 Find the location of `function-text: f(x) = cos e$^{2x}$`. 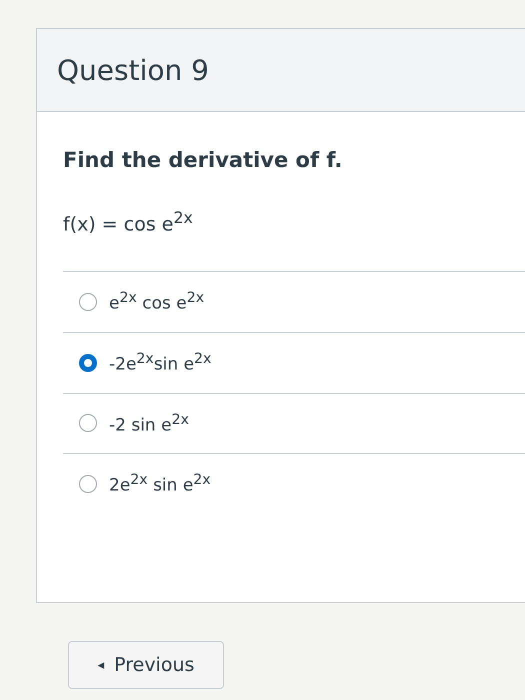

function-text: f(x) = cos e$^{2x}$ is located at coordinates (294, 240).